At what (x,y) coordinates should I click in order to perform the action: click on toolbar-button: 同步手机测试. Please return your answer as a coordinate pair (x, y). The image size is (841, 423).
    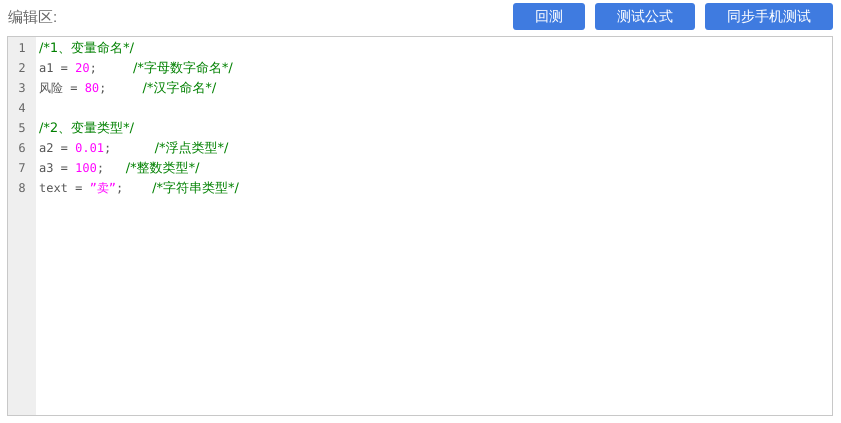
    Looking at the image, I should click on (769, 16).